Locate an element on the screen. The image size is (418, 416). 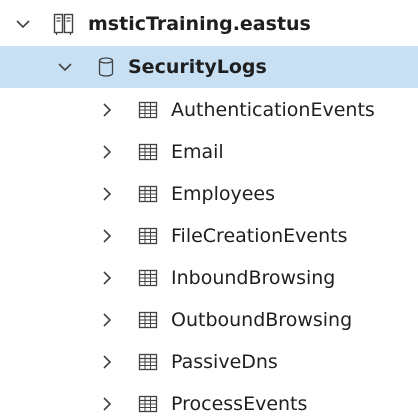
tree-node-cluster: msticTraining.eastus is located at coordinates (209, 24).